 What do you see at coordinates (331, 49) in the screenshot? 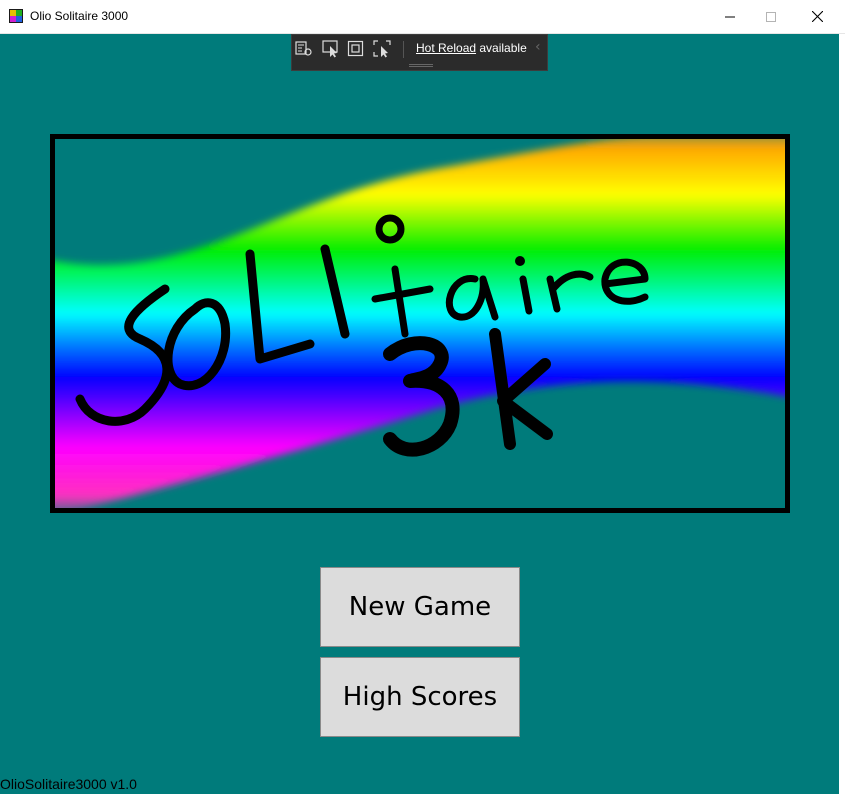
I see `select-element-icon` at bounding box center [331, 49].